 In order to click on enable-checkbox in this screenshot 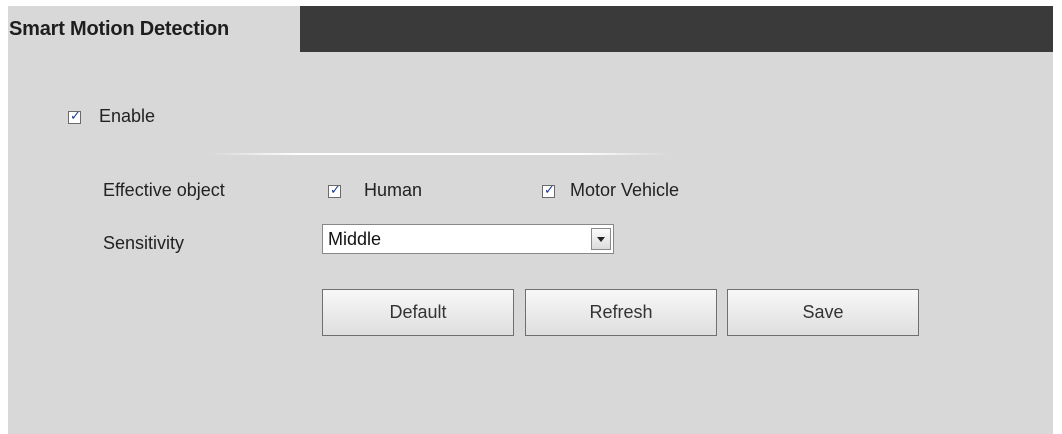, I will do `click(74, 116)`.